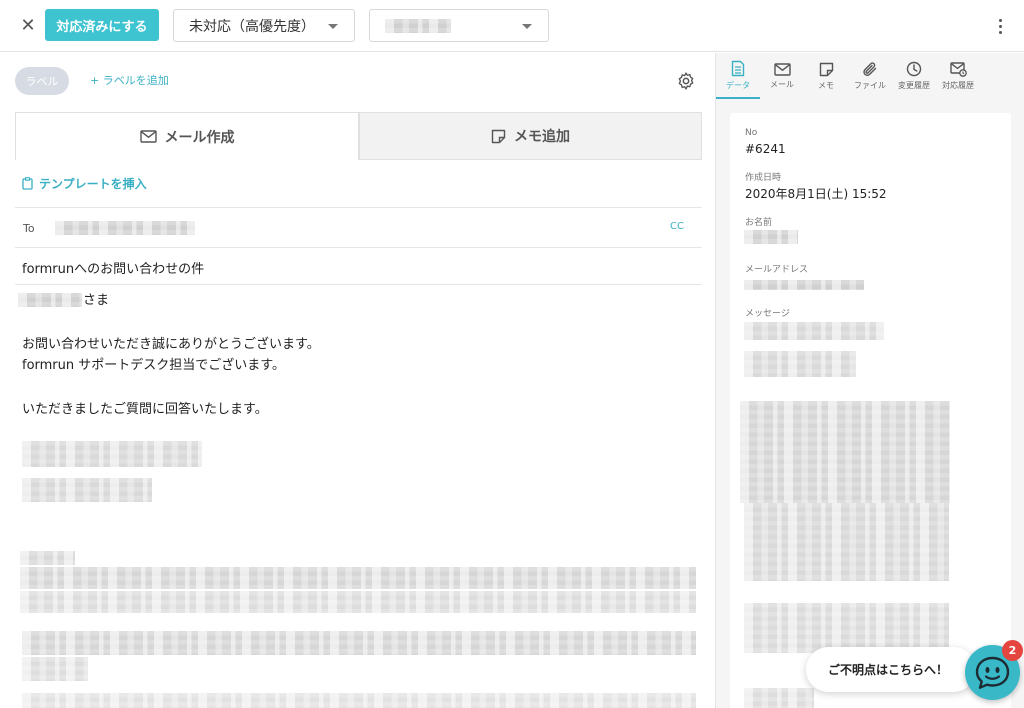 This screenshot has height=708, width=1024. I want to click on field-label-email: メールアドレス, so click(777, 270).